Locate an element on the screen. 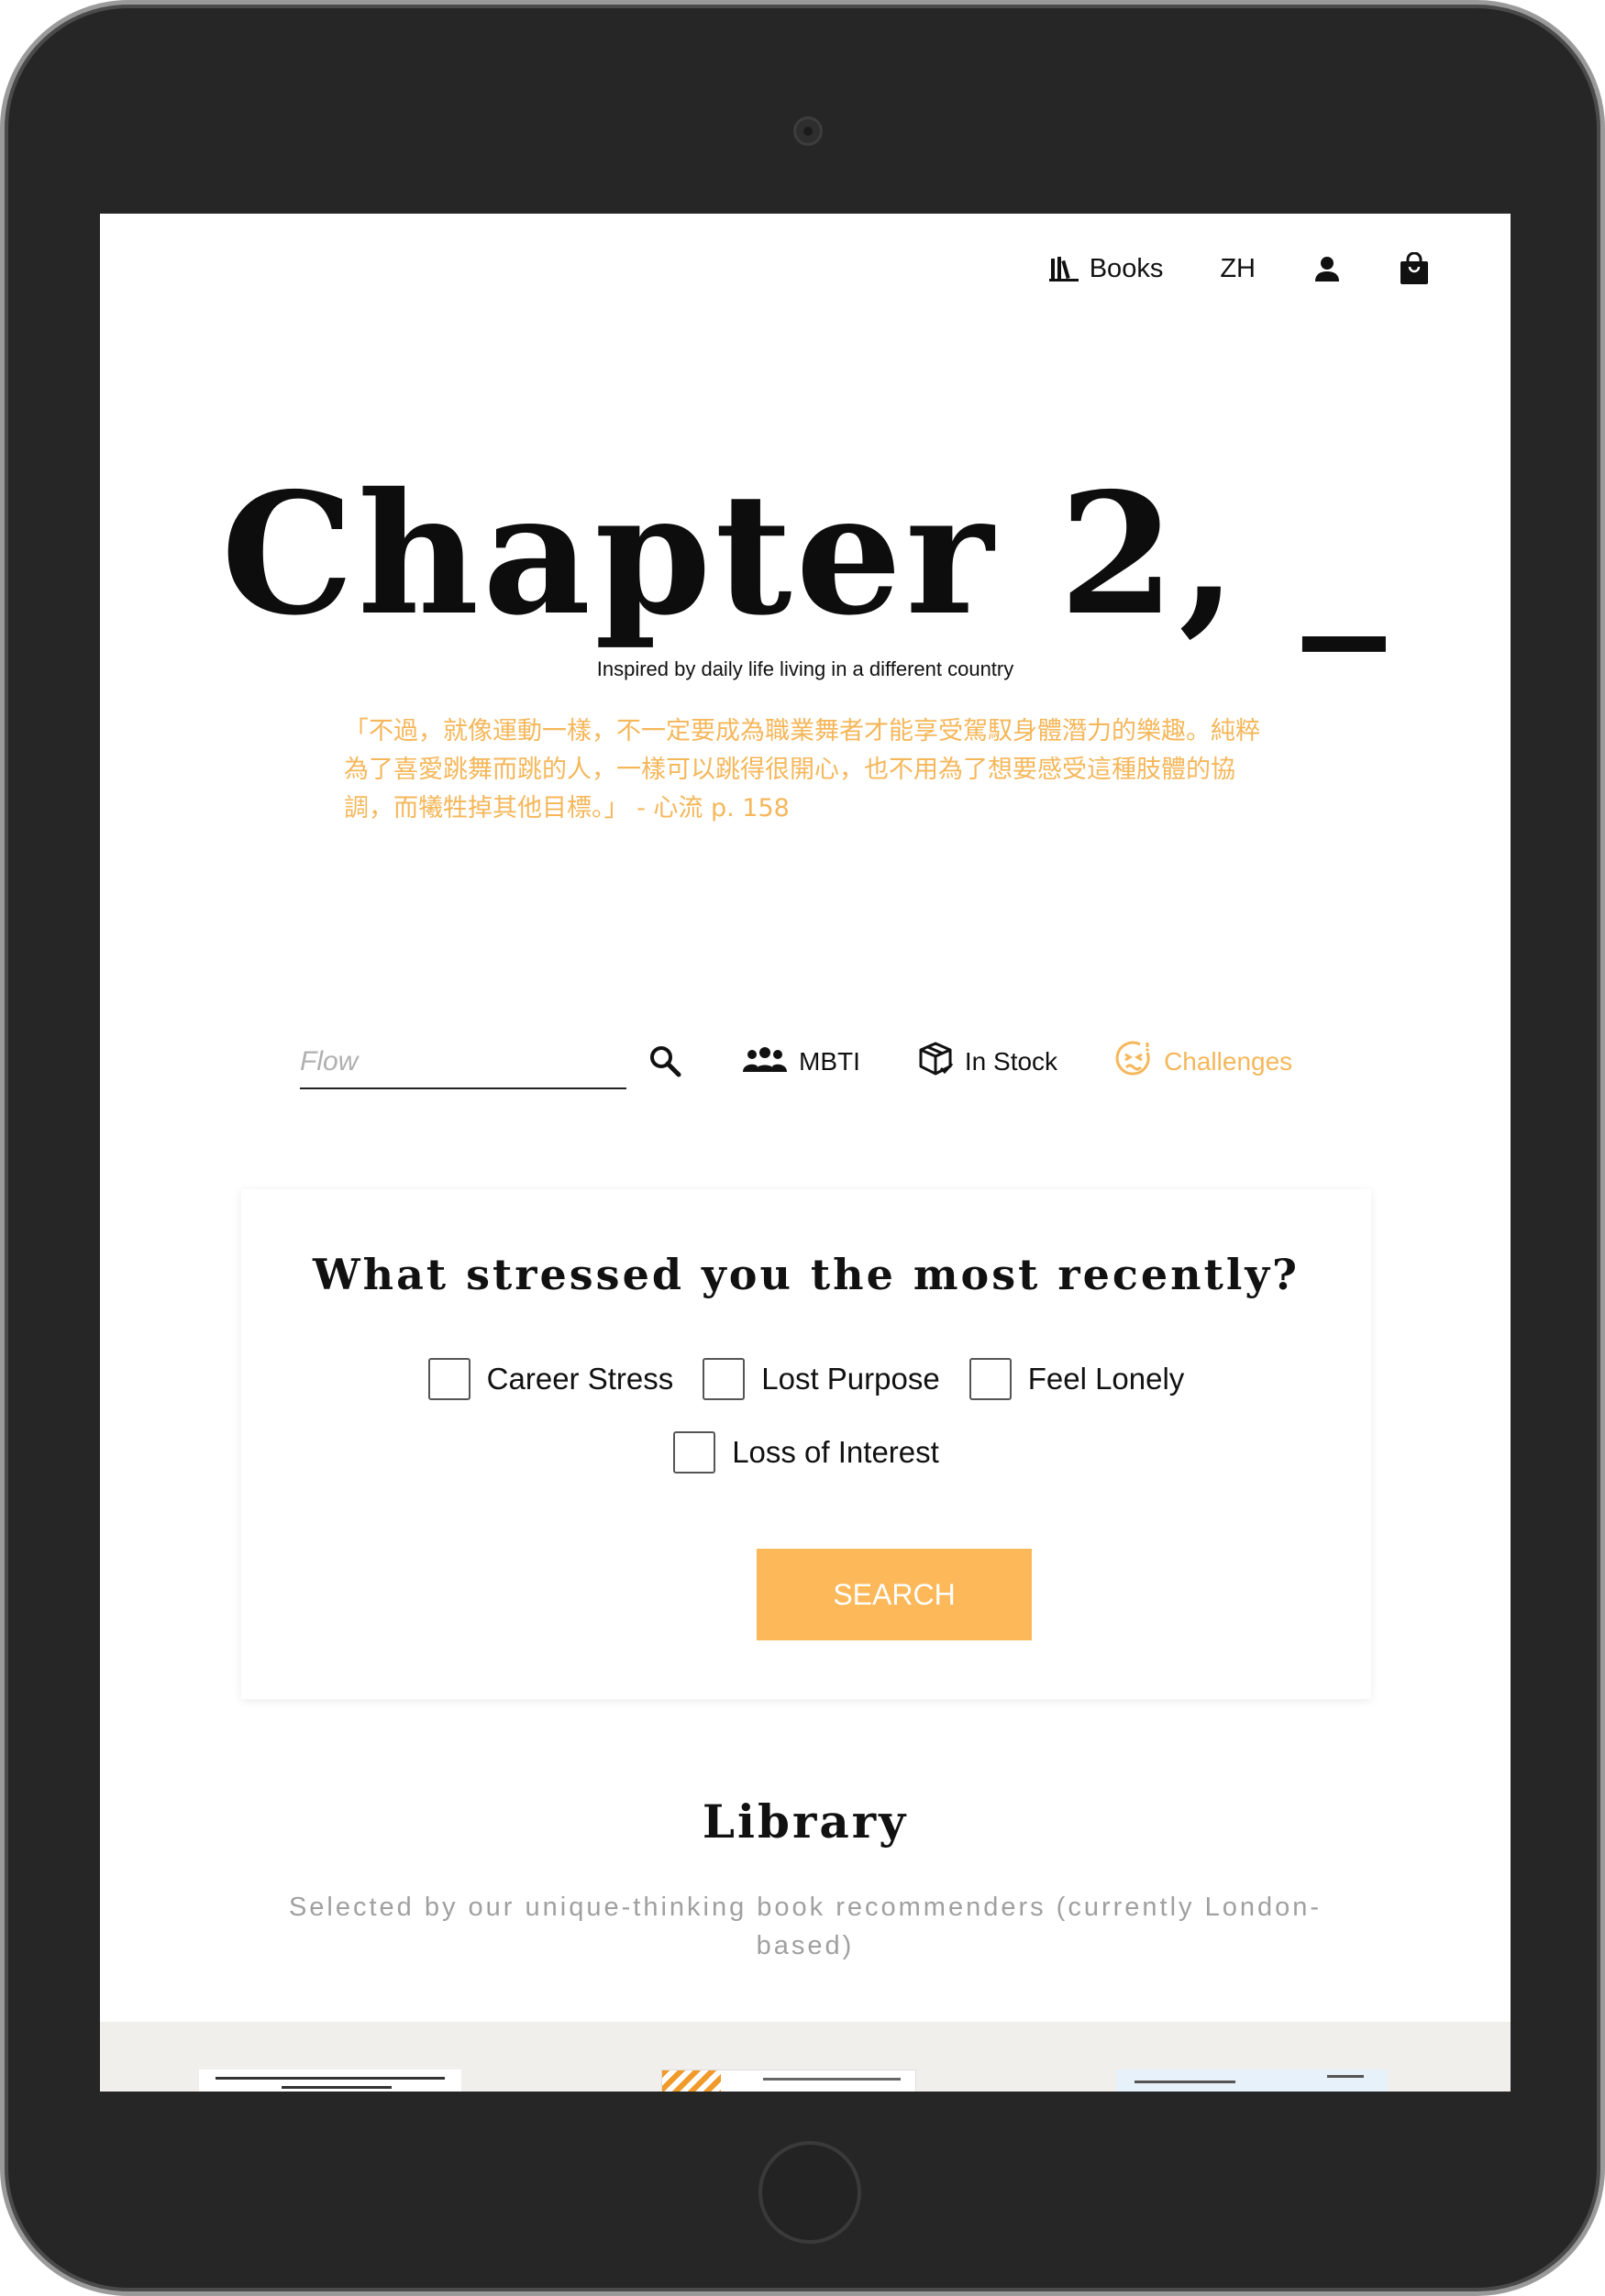 This screenshot has width=1605, height=2296. site-title: Chapter 2, _ is located at coordinates (805, 554).